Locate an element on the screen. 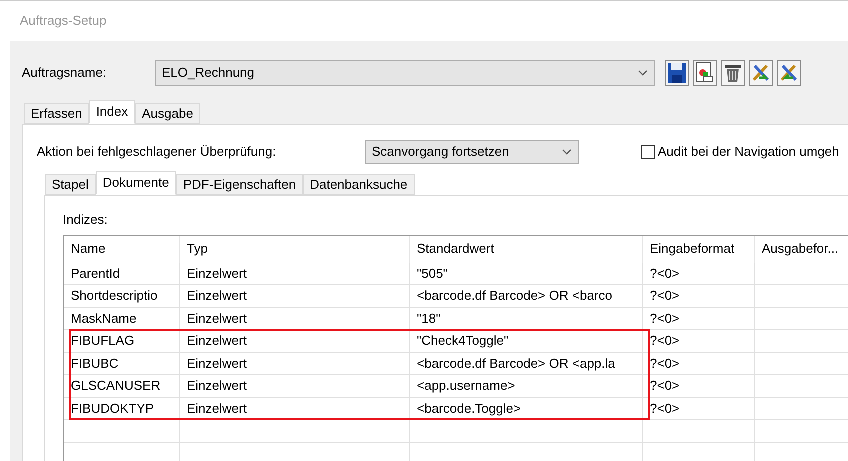  table-cell: <barcode.df Barcode> OR <app.la is located at coordinates (526, 363).